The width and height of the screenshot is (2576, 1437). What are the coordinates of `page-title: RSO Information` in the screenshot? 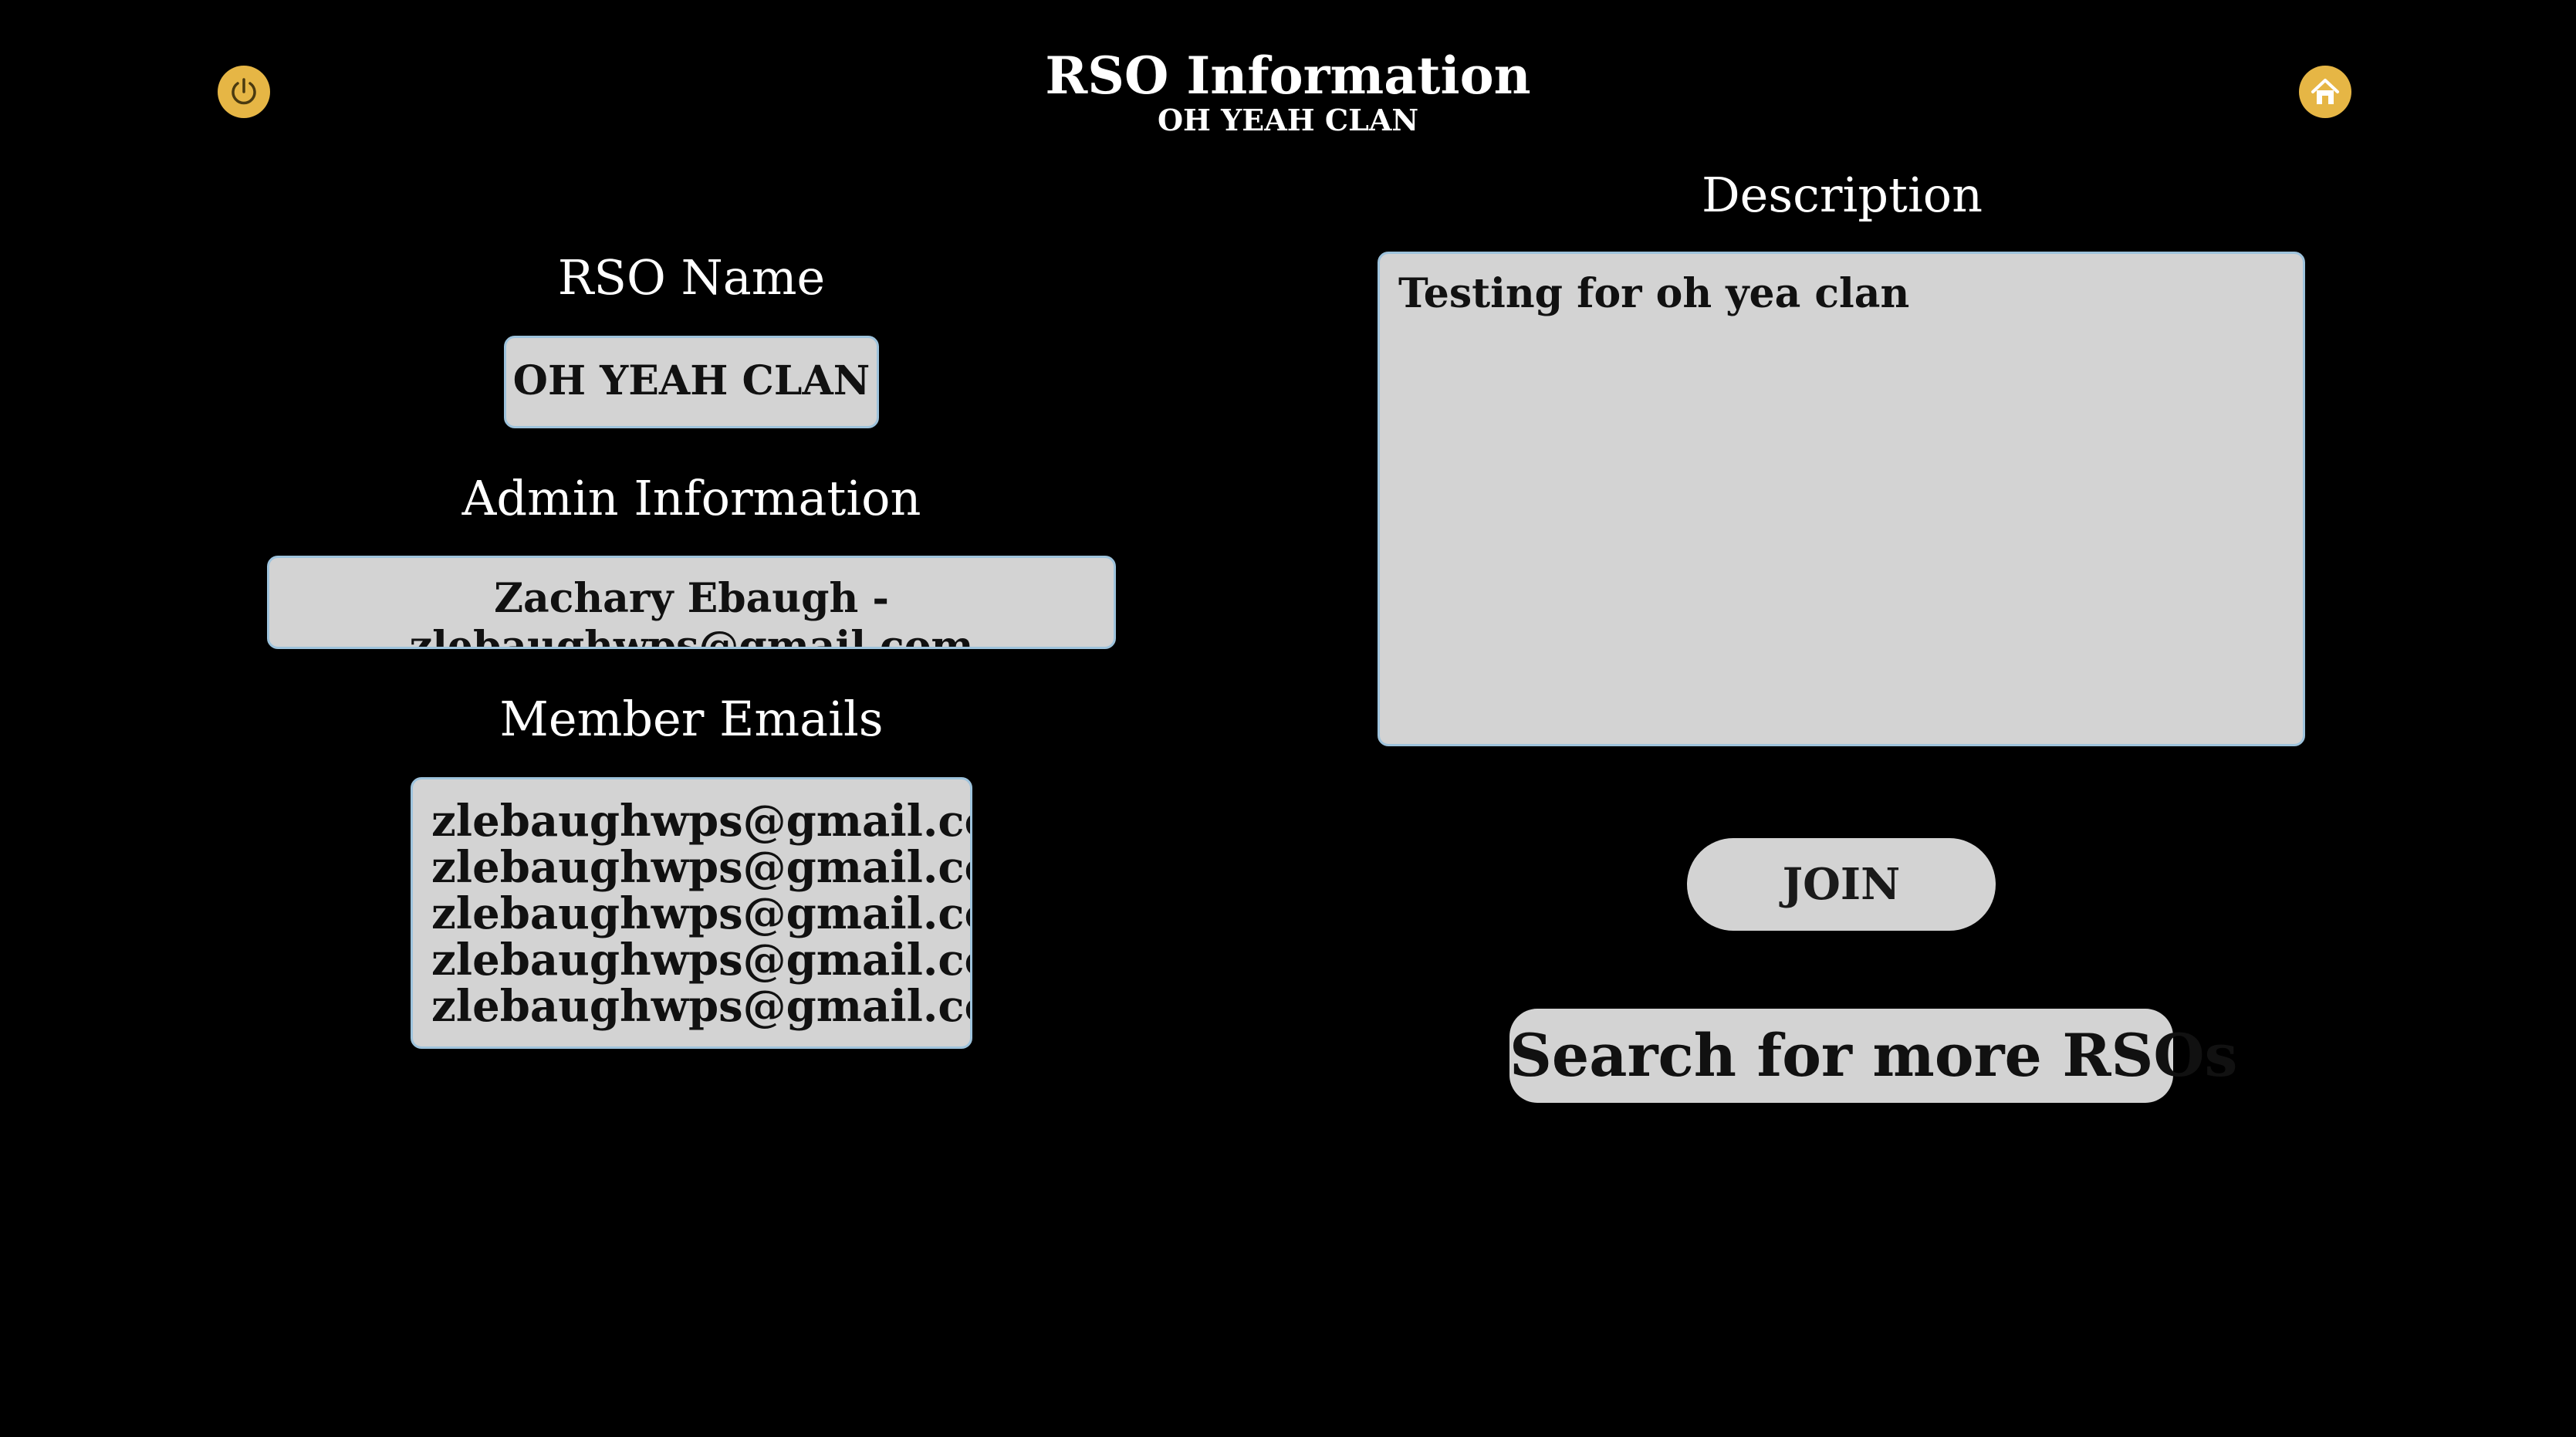 It's located at (1288, 76).